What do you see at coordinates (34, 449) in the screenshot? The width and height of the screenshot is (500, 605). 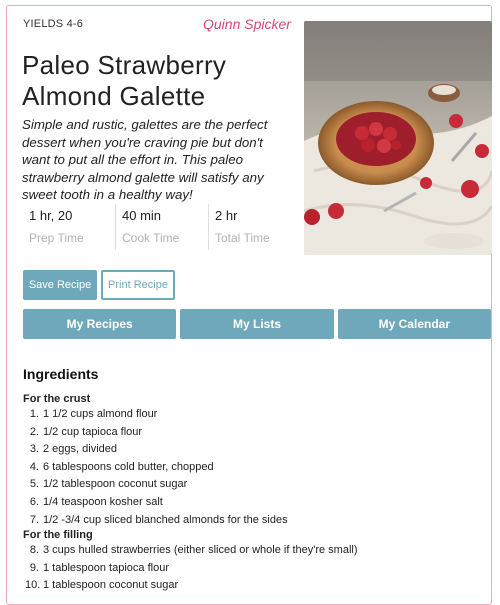 I see `ingredient-number: 3.` at bounding box center [34, 449].